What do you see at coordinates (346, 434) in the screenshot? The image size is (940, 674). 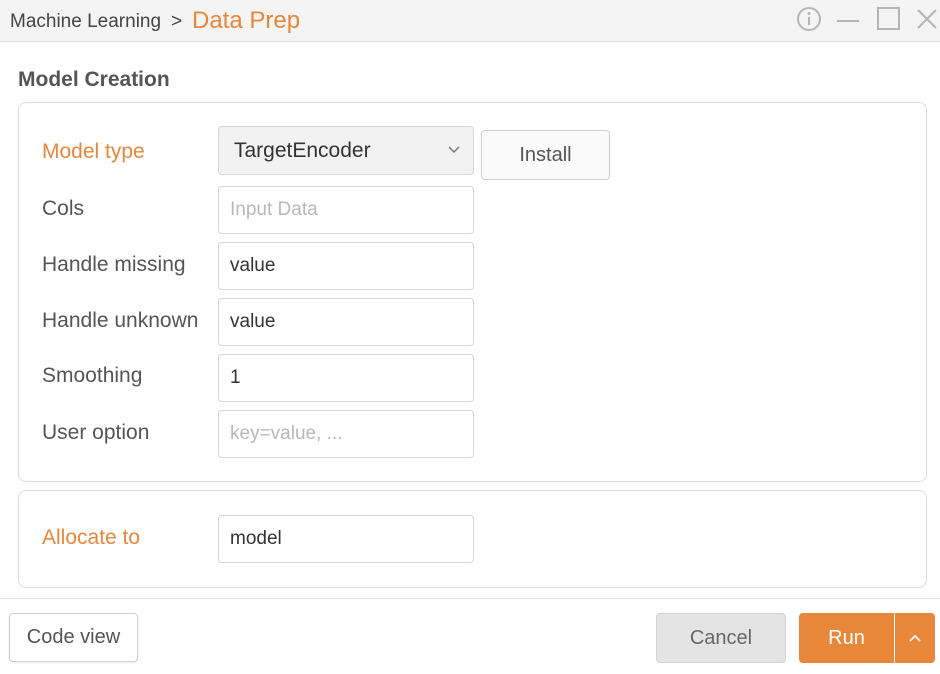 I see `user-option-input` at bounding box center [346, 434].